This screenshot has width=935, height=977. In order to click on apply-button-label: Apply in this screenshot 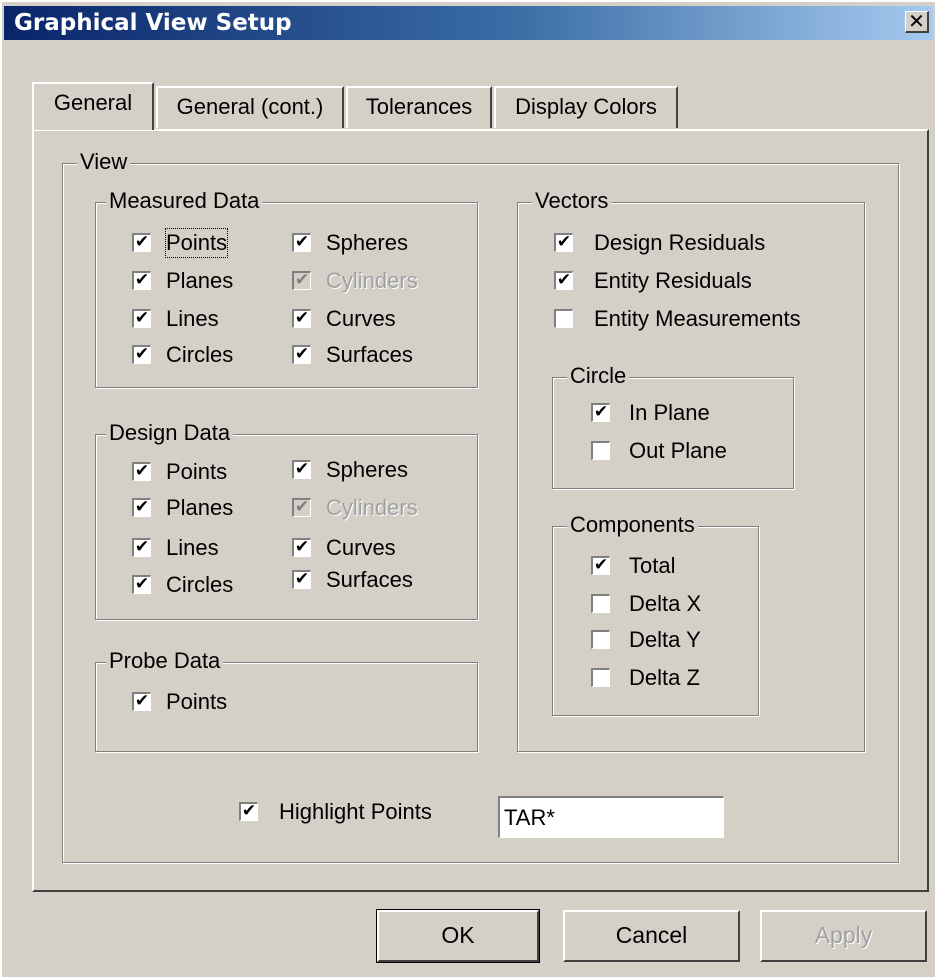, I will do `click(843, 935)`.